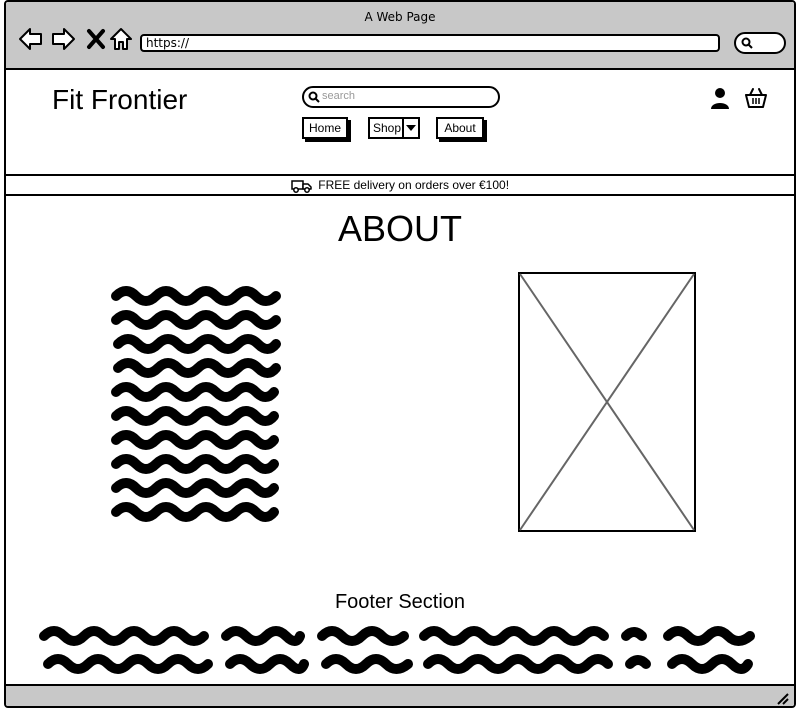 This screenshot has height=712, width=800. What do you see at coordinates (400, 695) in the screenshot?
I see `status-bar` at bounding box center [400, 695].